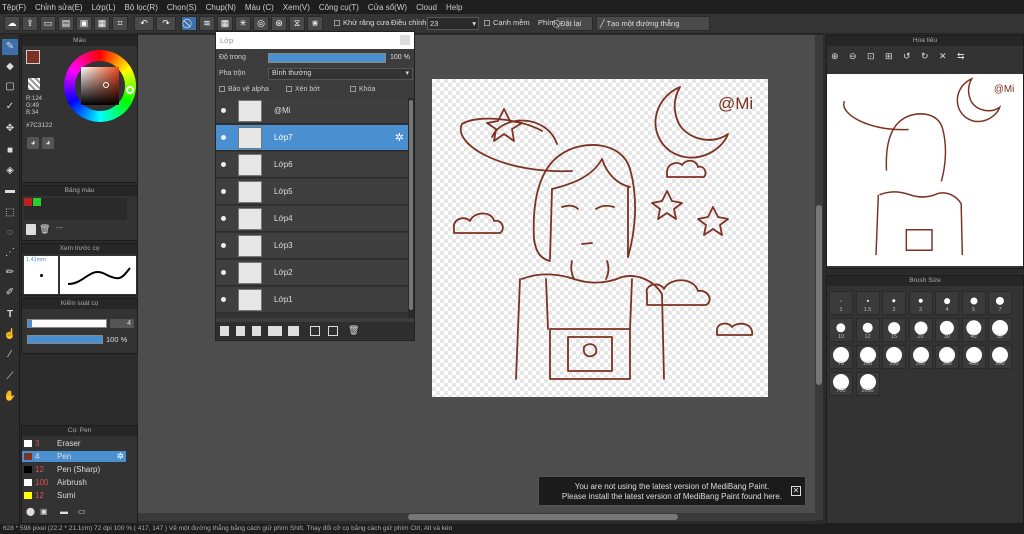 This screenshot has width=1024, height=534. What do you see at coordinates (943, 56) in the screenshot?
I see `reset-rotation-icon: ✕` at bounding box center [943, 56].